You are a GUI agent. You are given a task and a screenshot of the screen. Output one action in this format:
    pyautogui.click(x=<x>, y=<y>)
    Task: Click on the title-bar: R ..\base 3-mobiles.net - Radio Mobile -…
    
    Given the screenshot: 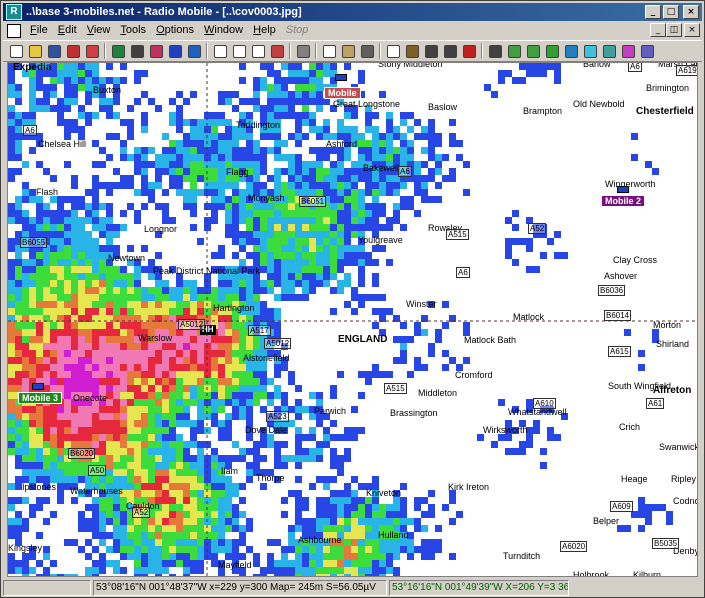 What is the action you would take?
    pyautogui.click(x=352, y=12)
    